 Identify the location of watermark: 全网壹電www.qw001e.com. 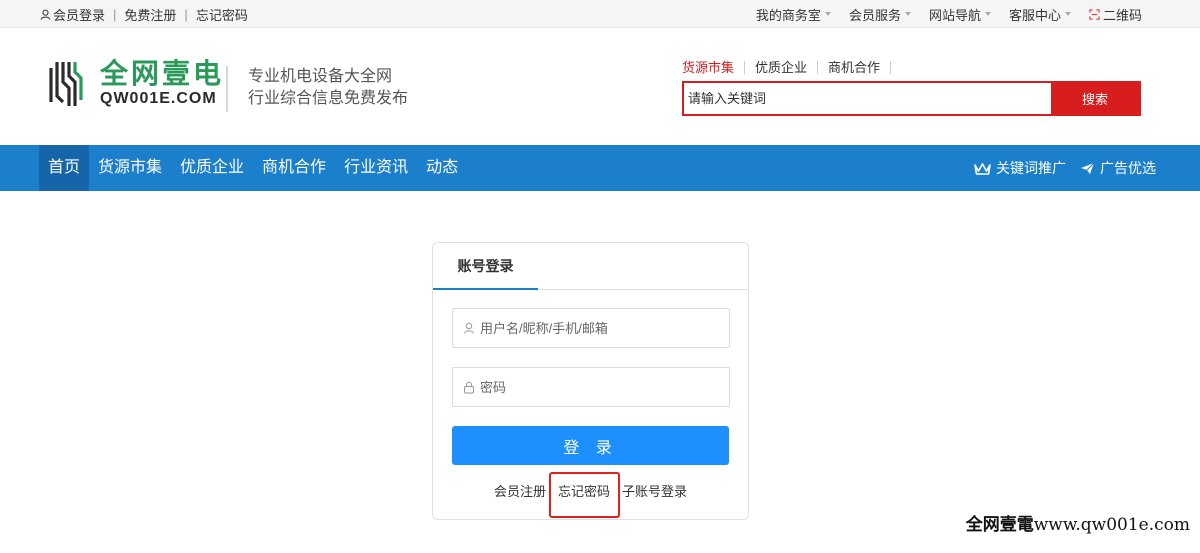
(1078, 522).